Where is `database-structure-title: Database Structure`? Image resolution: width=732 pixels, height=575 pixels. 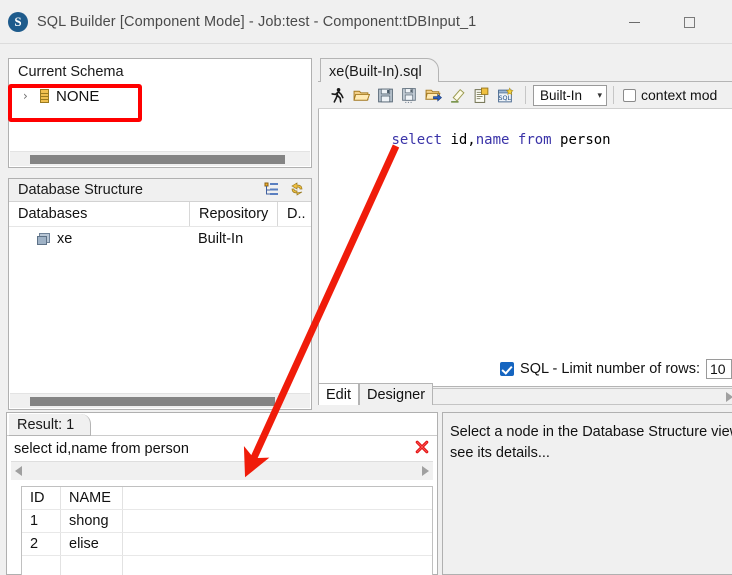 database-structure-title: Database Structure is located at coordinates (80, 190).